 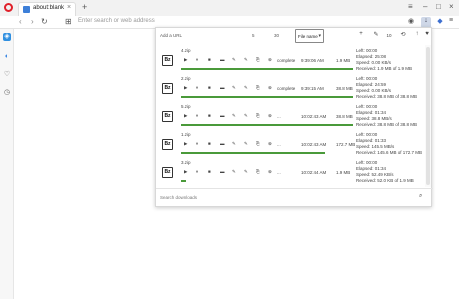 I want to click on tab-menu-icon: ≡, so click(x=410, y=6).